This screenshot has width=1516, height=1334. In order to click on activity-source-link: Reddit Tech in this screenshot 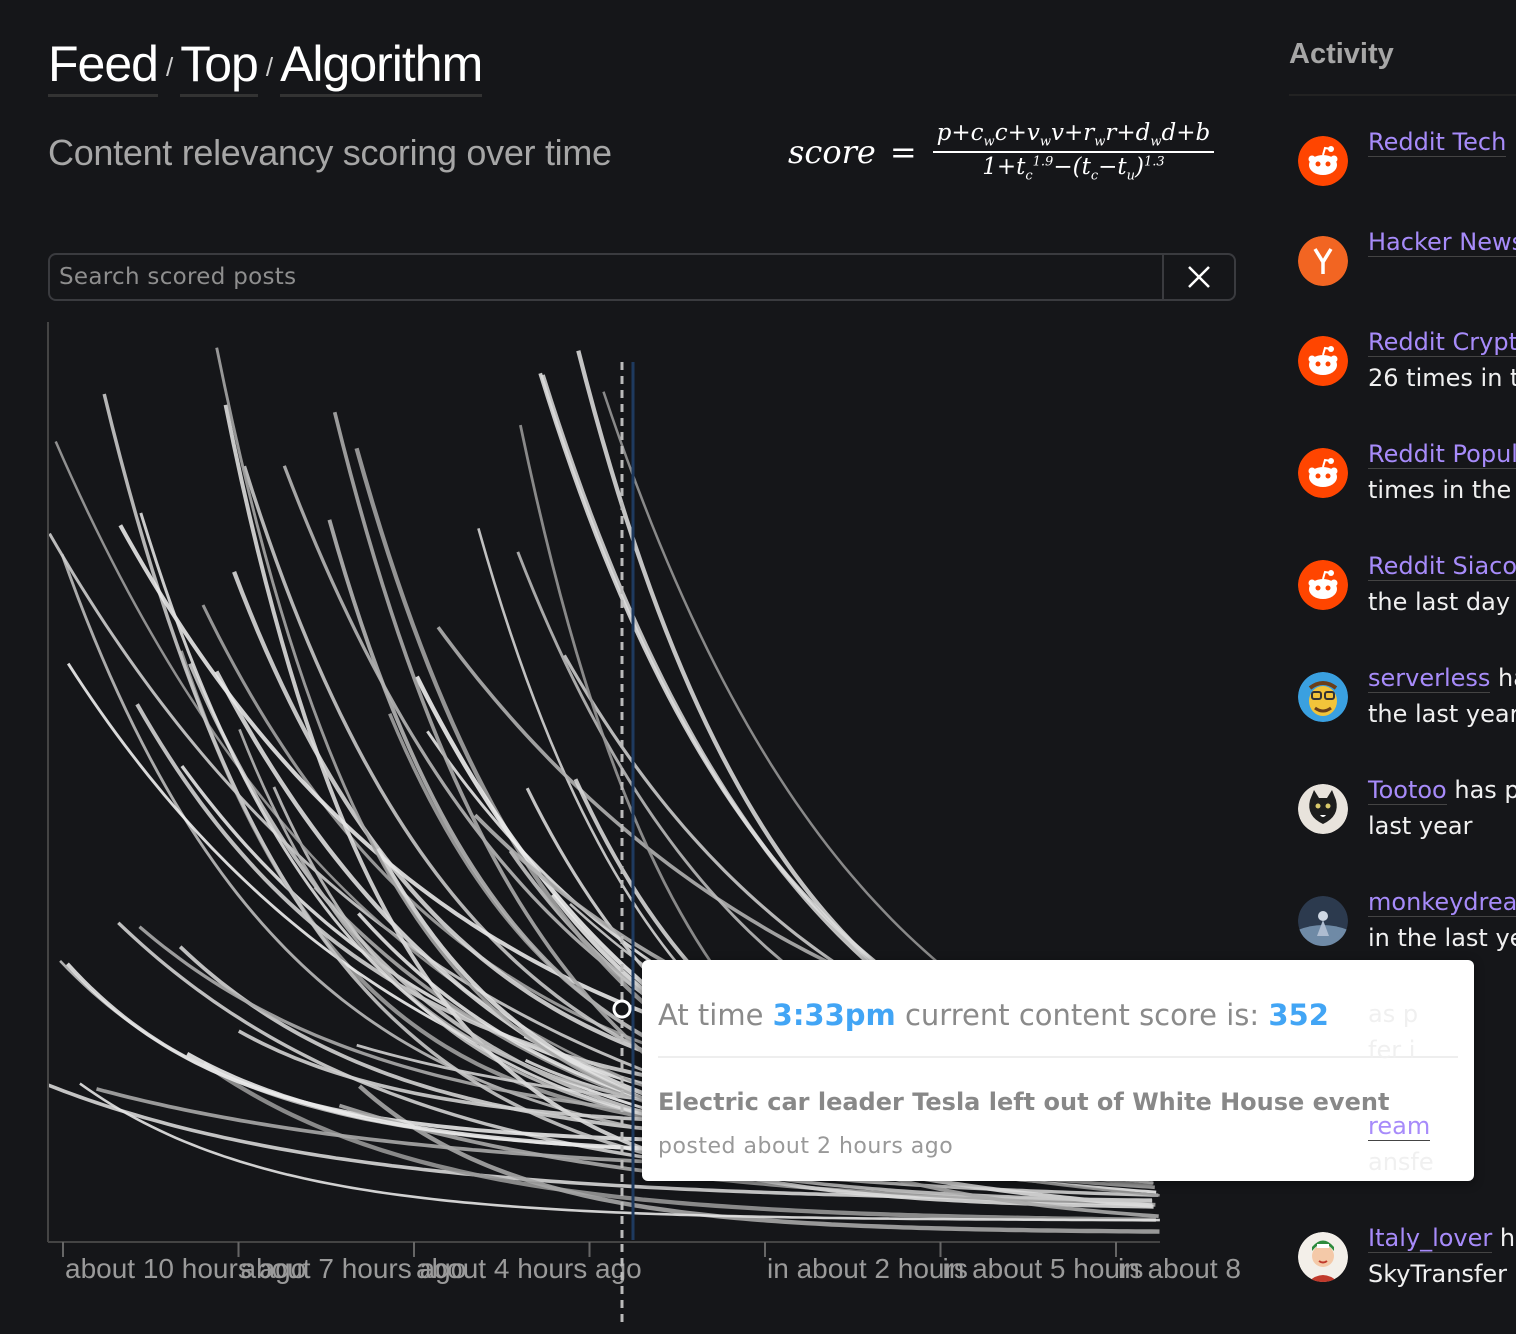, I will do `click(1437, 142)`.